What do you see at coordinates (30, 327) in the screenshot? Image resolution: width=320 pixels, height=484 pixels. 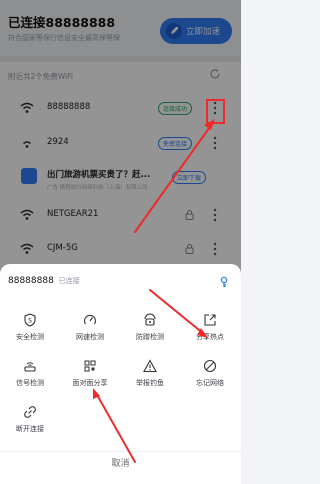 I see `security-check-action: S 安全检测` at bounding box center [30, 327].